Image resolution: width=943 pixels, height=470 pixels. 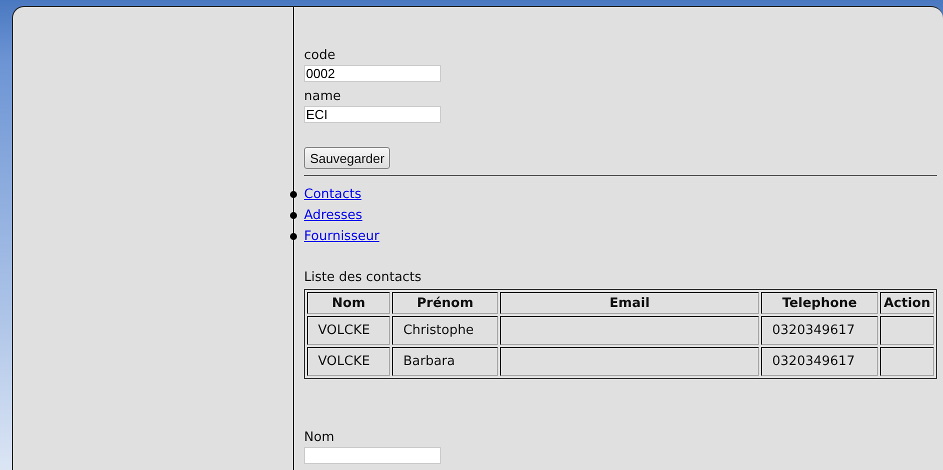 What do you see at coordinates (445, 330) in the screenshot?
I see `table-cell: Christophe` at bounding box center [445, 330].